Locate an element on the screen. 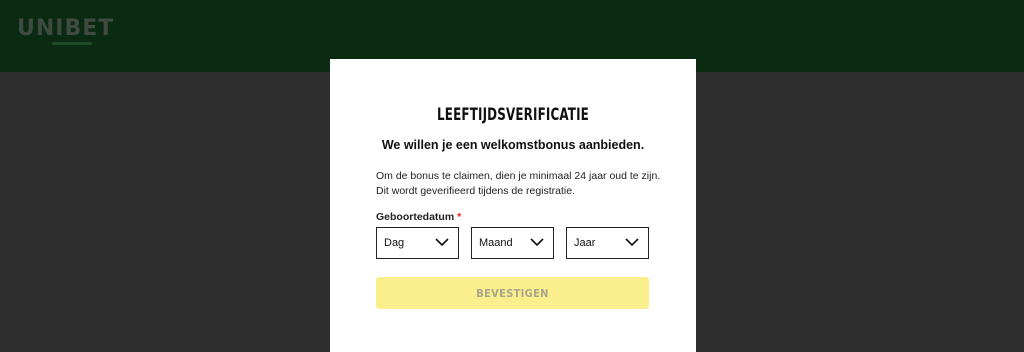  confirm-button: BEVESTIGEN is located at coordinates (512, 293).